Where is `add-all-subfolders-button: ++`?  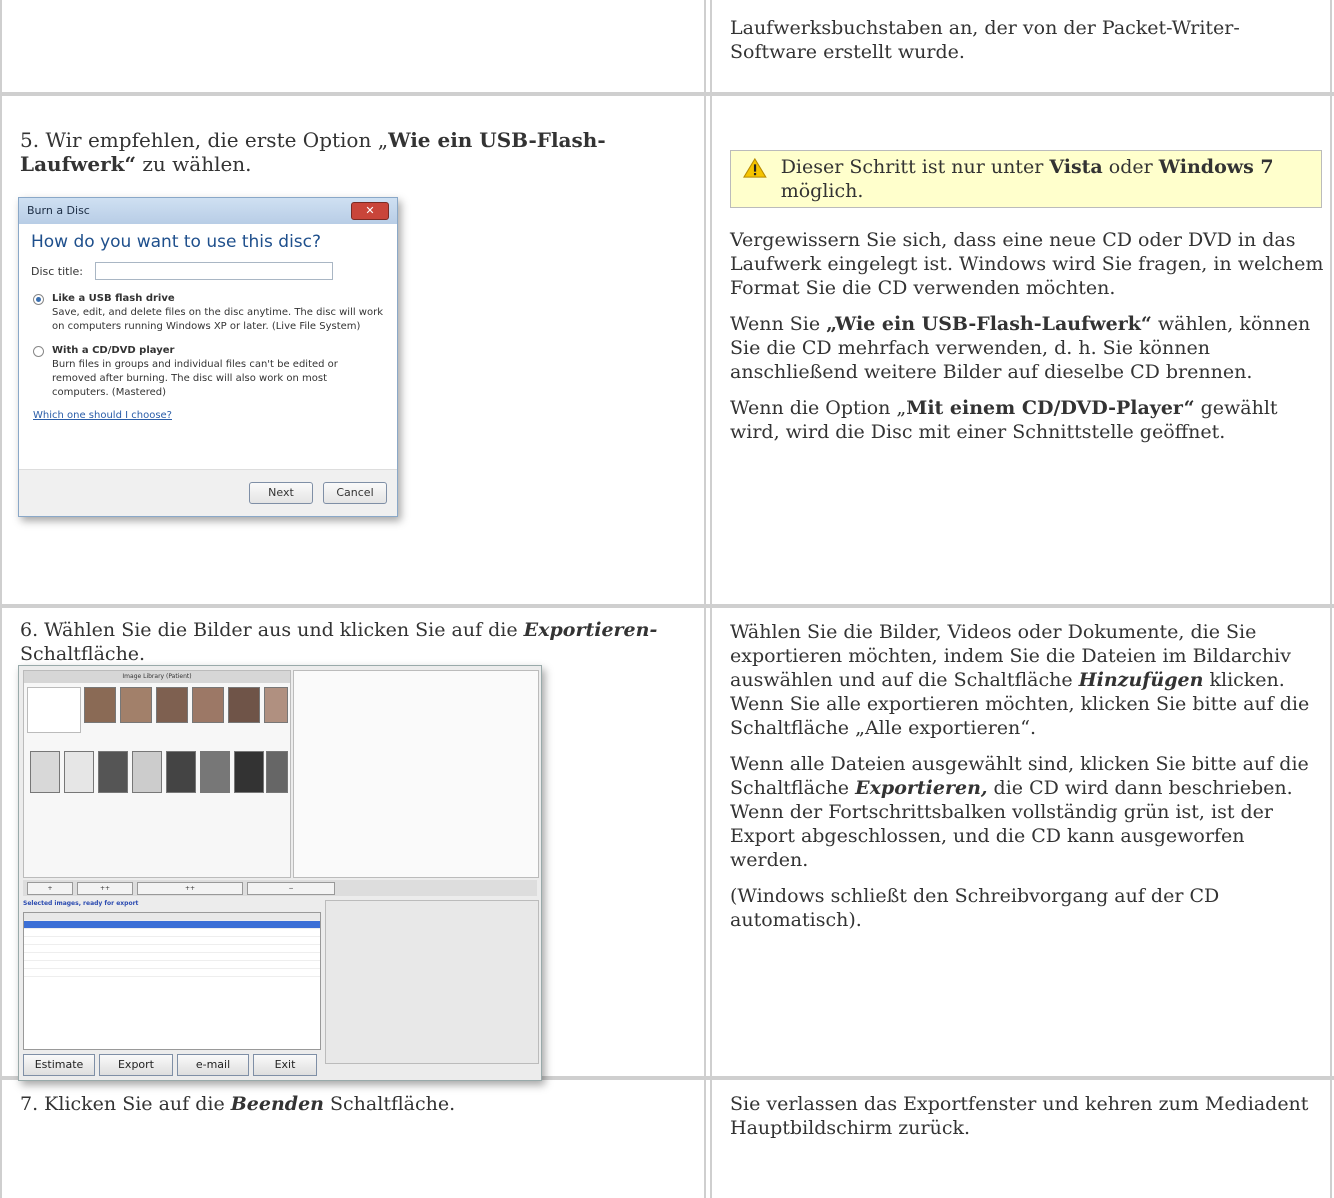
add-all-subfolders-button: ++ is located at coordinates (190, 888).